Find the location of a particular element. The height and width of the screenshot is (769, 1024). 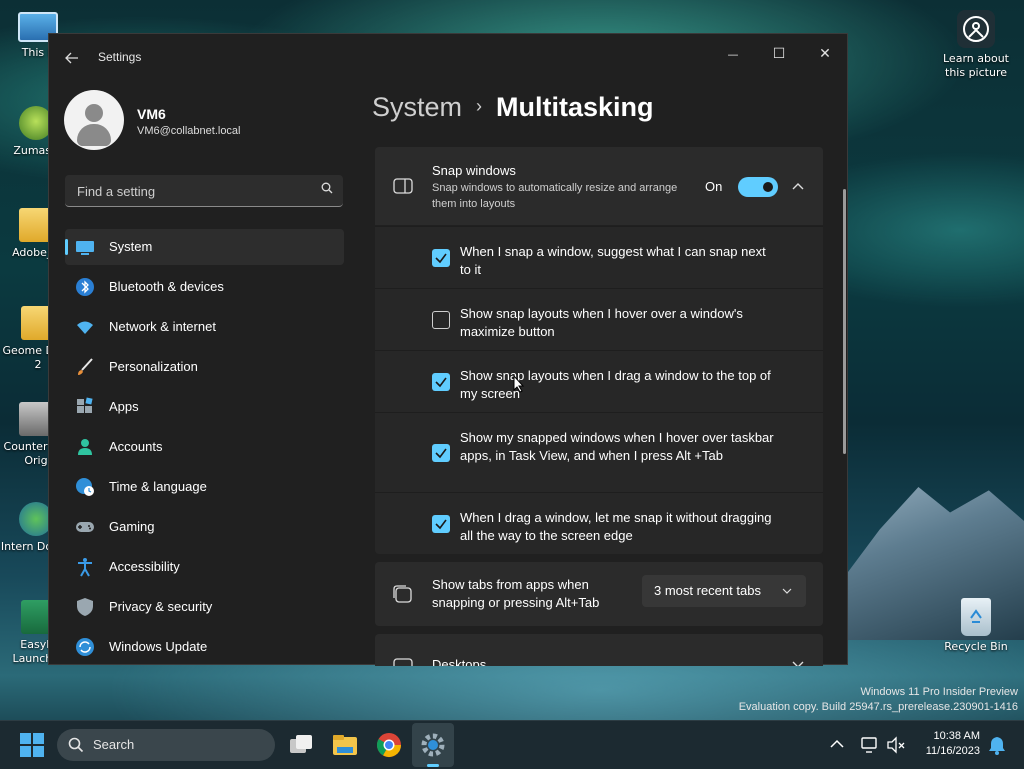

nav-item-privacy-security: Privacy & security is located at coordinates (204, 607).